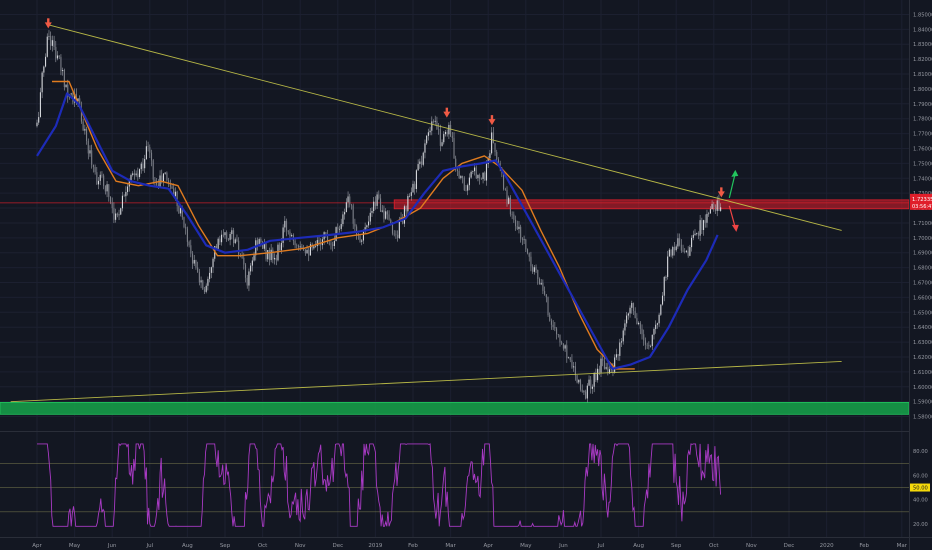 The width and height of the screenshot is (932, 550). What do you see at coordinates (920, 275) in the screenshot?
I see `price-axis-panel` at bounding box center [920, 275].